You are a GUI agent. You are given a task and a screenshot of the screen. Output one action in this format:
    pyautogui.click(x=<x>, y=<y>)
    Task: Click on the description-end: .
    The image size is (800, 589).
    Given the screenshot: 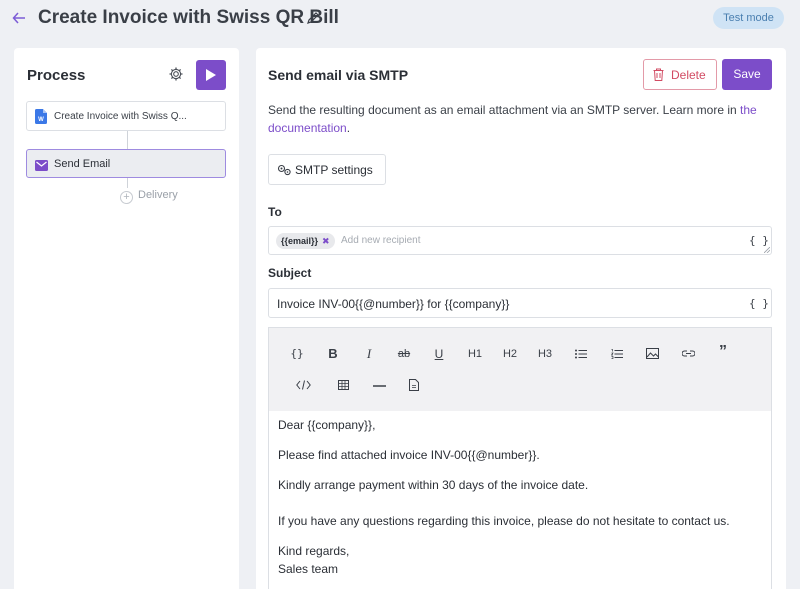 What is the action you would take?
    pyautogui.click(x=348, y=128)
    